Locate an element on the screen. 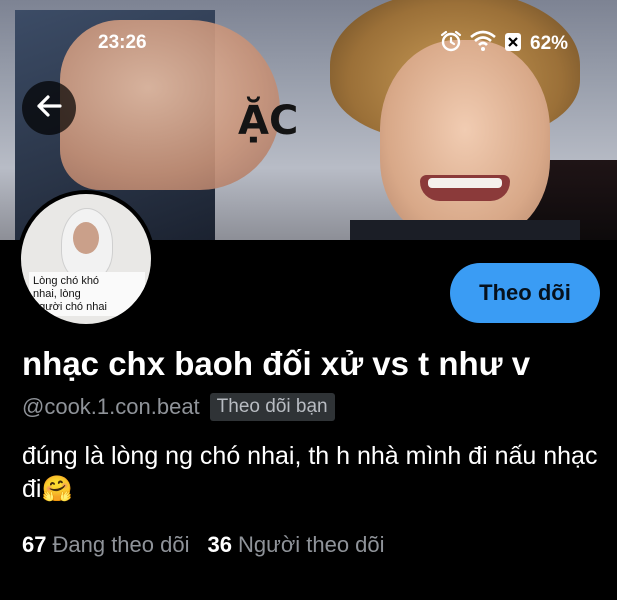 This screenshot has height=600, width=617. handle-row: @cook.1.con.beat Theo dõi bạn is located at coordinates (178, 407).